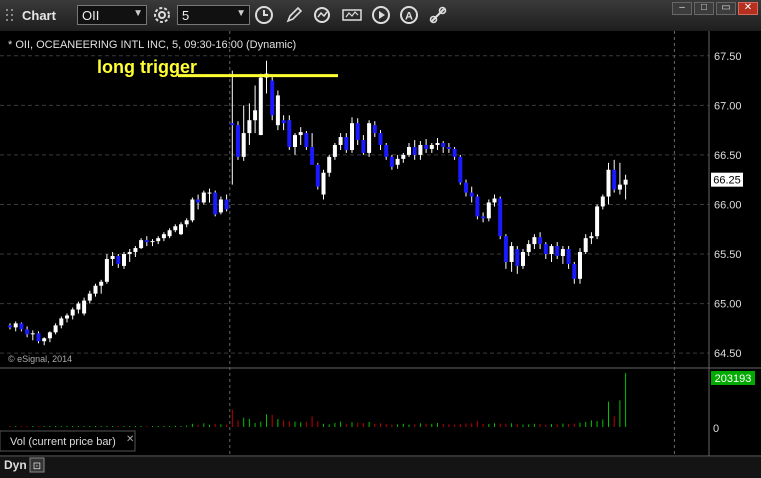  Describe the element at coordinates (241, 13) in the screenshot. I see `interval-dropdown-icon: ▼` at that location.